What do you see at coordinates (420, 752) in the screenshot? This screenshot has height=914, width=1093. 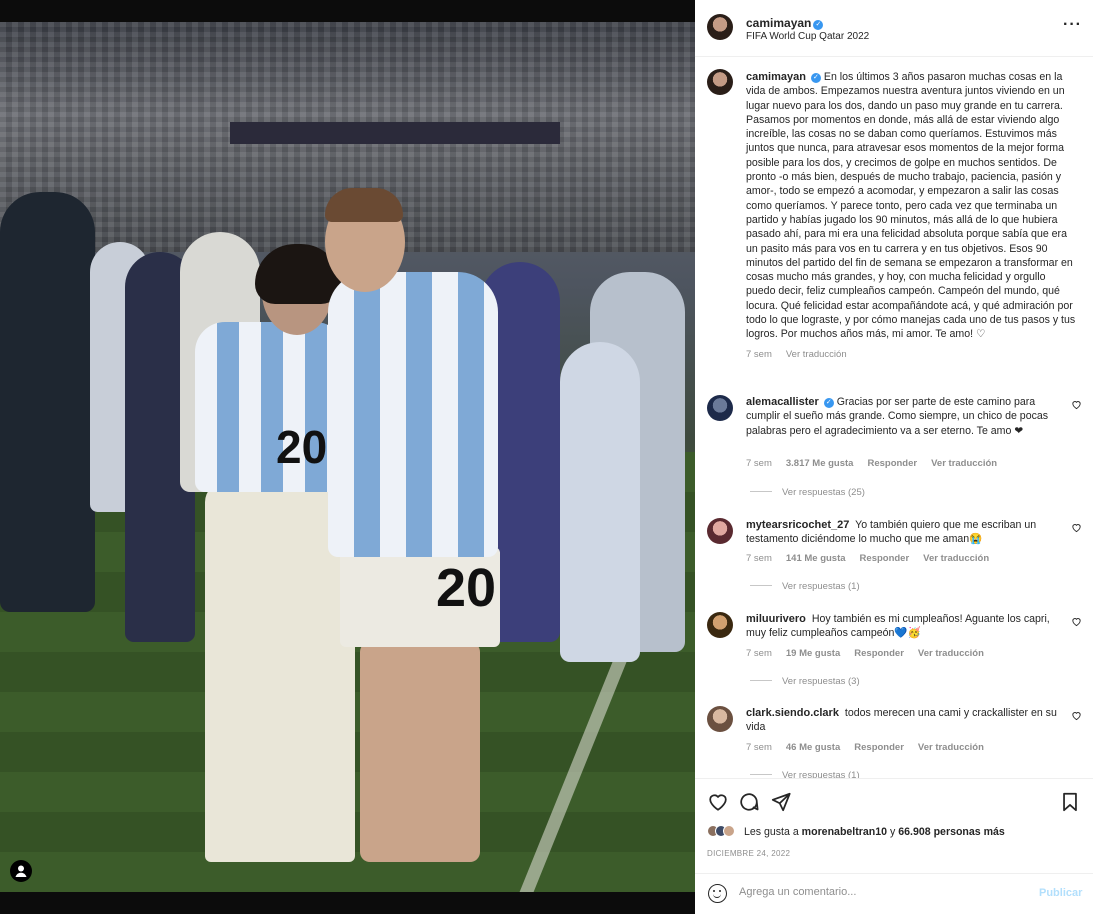 I see `man-legs` at bounding box center [420, 752].